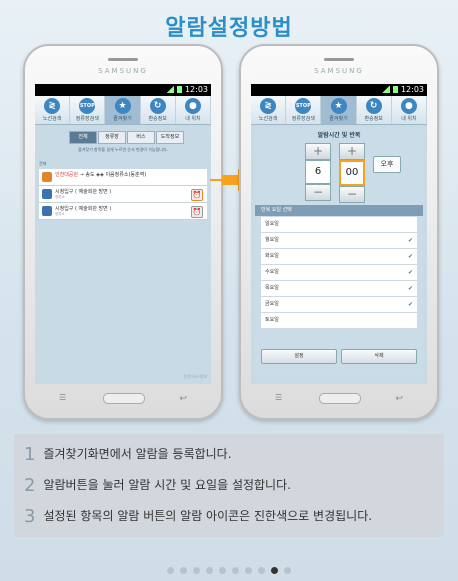  What do you see at coordinates (43, 163) in the screenshot?
I see `list-header: 전체` at bounding box center [43, 163].